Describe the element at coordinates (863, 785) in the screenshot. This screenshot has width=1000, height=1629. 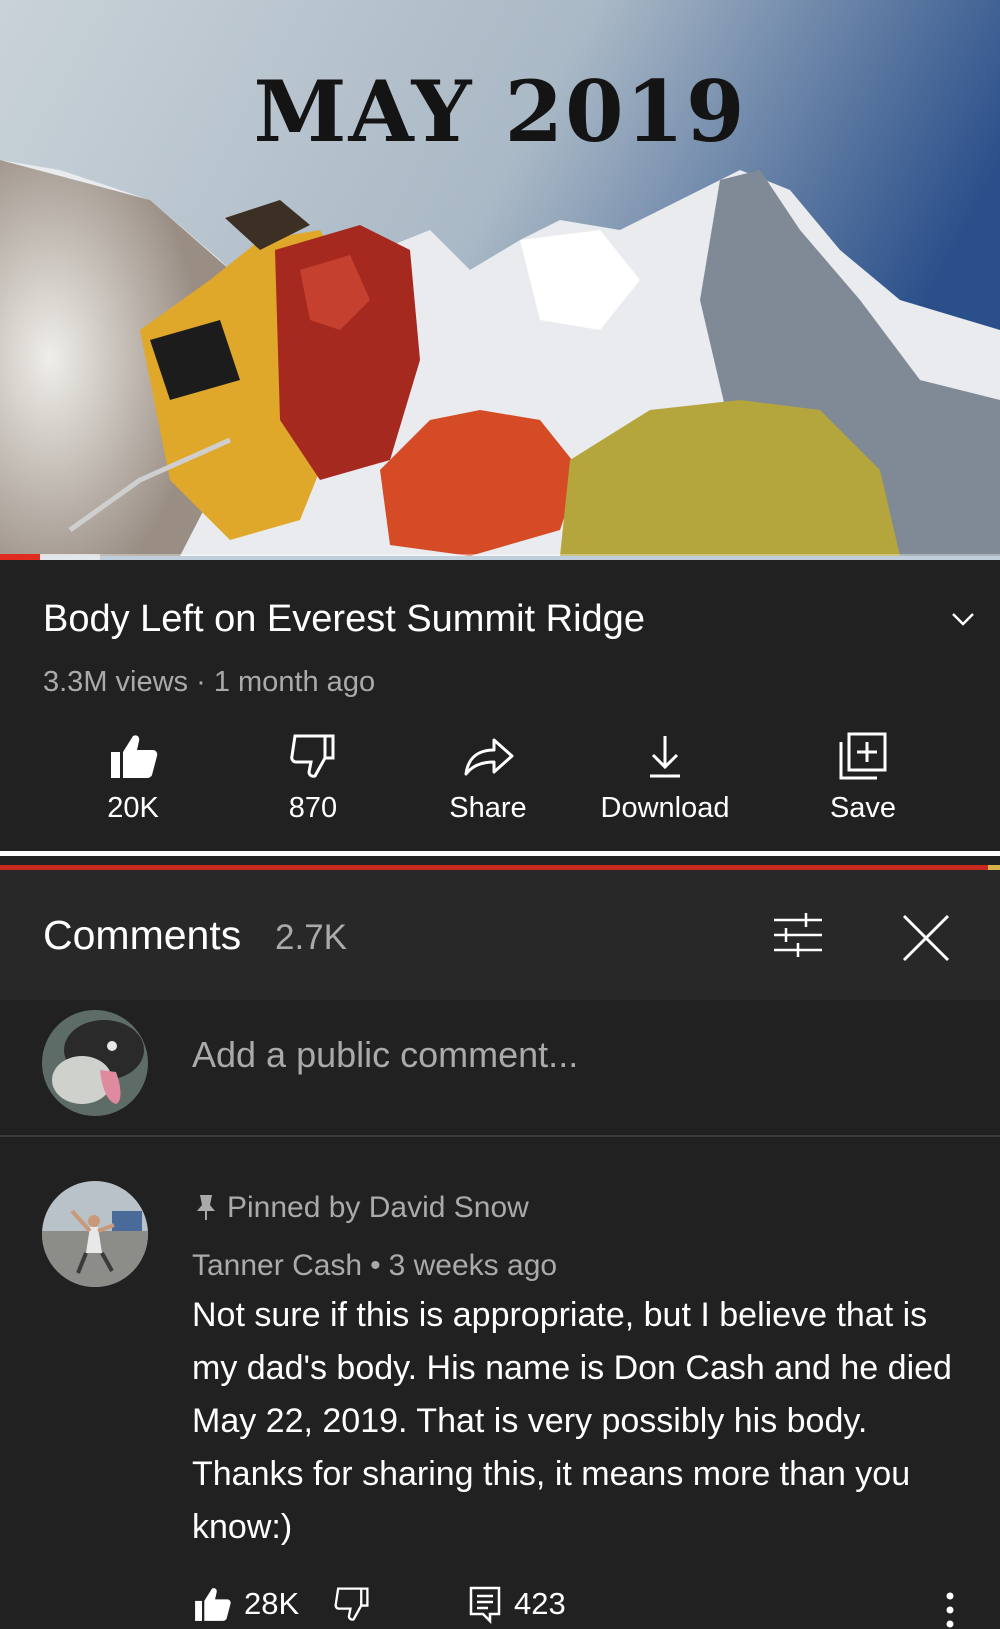
I see `save-button: Save` at that location.